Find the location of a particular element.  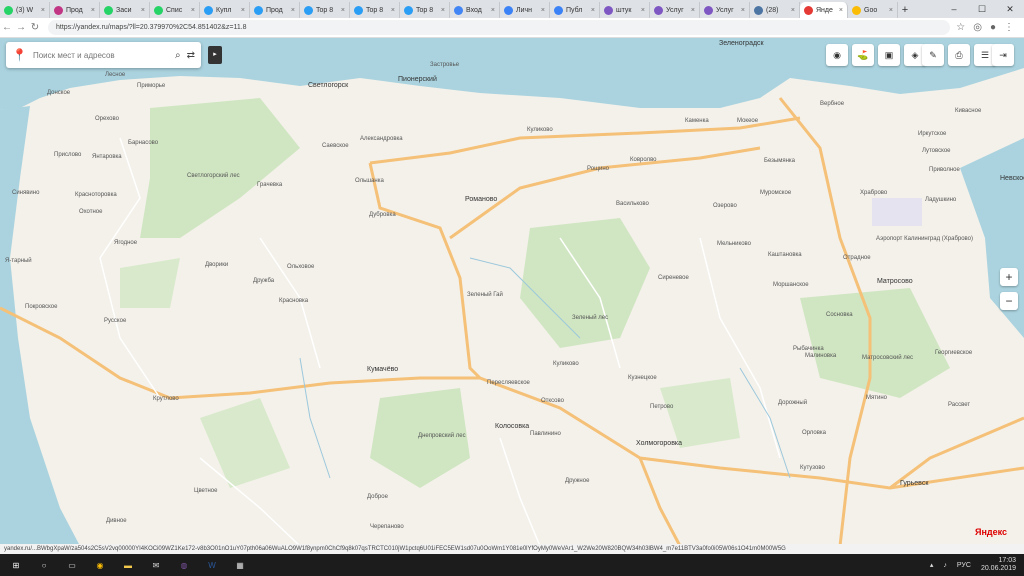

map-place-label: Дворики is located at coordinates (216, 265).